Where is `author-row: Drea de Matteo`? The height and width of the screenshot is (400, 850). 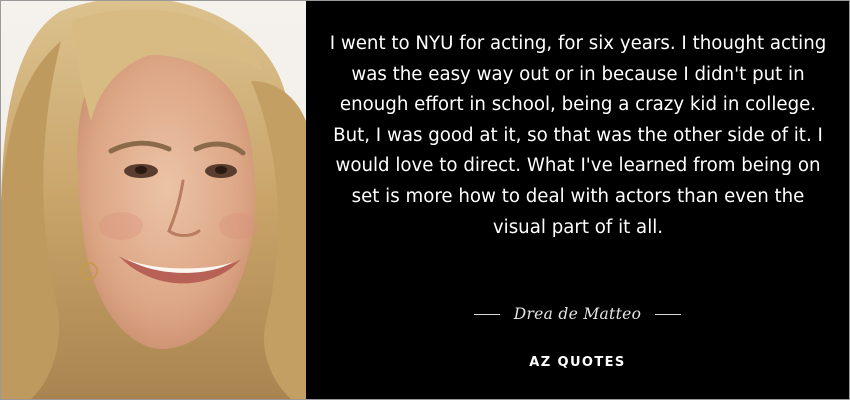
author-row: Drea de Matteo is located at coordinates (577, 314).